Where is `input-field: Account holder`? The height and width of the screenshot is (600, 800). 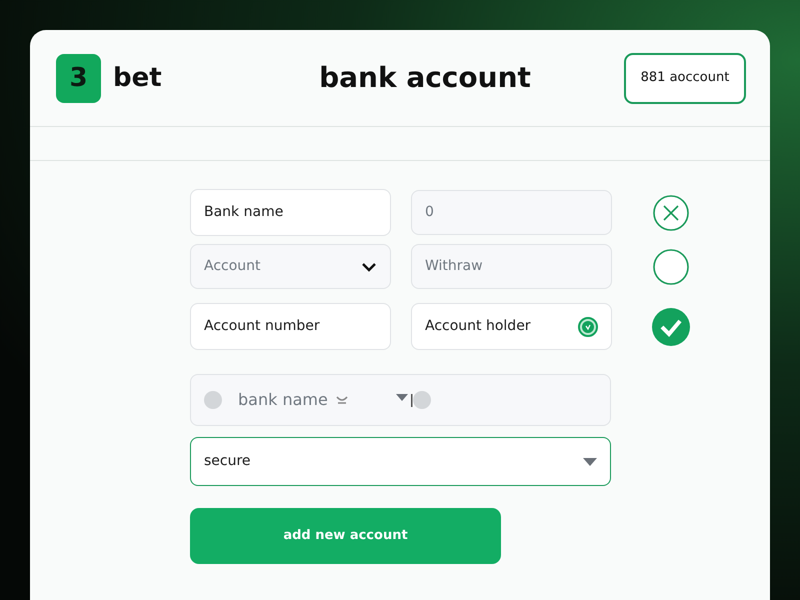 input-field: Account holder is located at coordinates (511, 326).